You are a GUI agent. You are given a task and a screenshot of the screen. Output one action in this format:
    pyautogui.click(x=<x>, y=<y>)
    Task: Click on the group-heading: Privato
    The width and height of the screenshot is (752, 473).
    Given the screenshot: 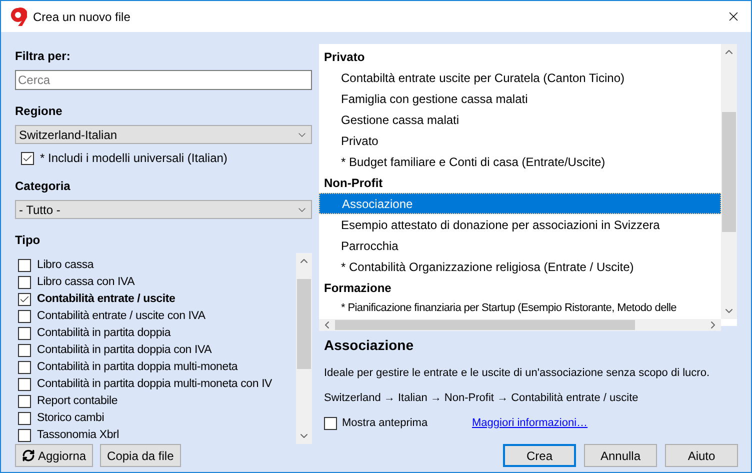 What is the action you would take?
    pyautogui.click(x=344, y=57)
    